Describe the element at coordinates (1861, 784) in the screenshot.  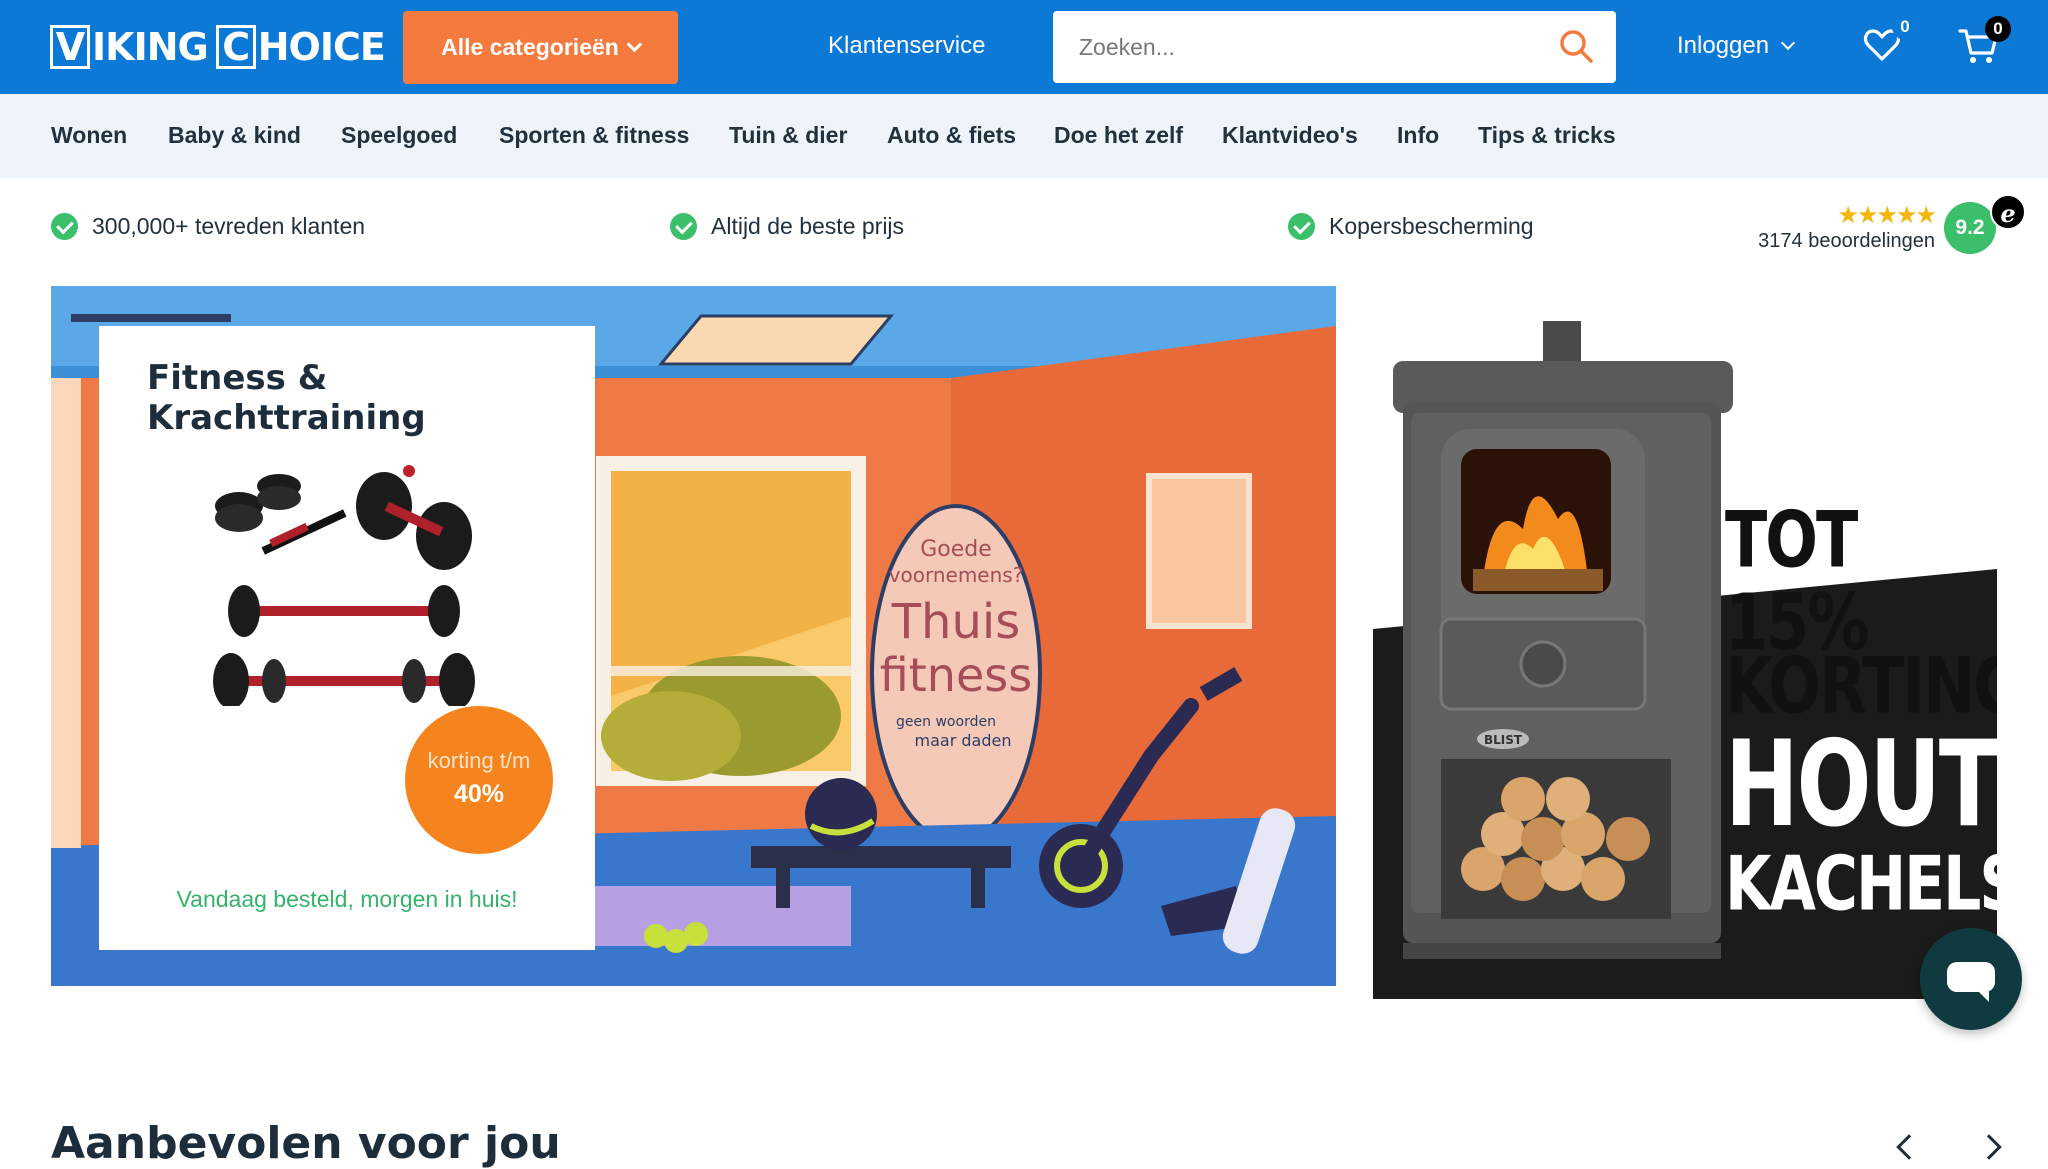
I see `stove-promo-line: HOUT` at that location.